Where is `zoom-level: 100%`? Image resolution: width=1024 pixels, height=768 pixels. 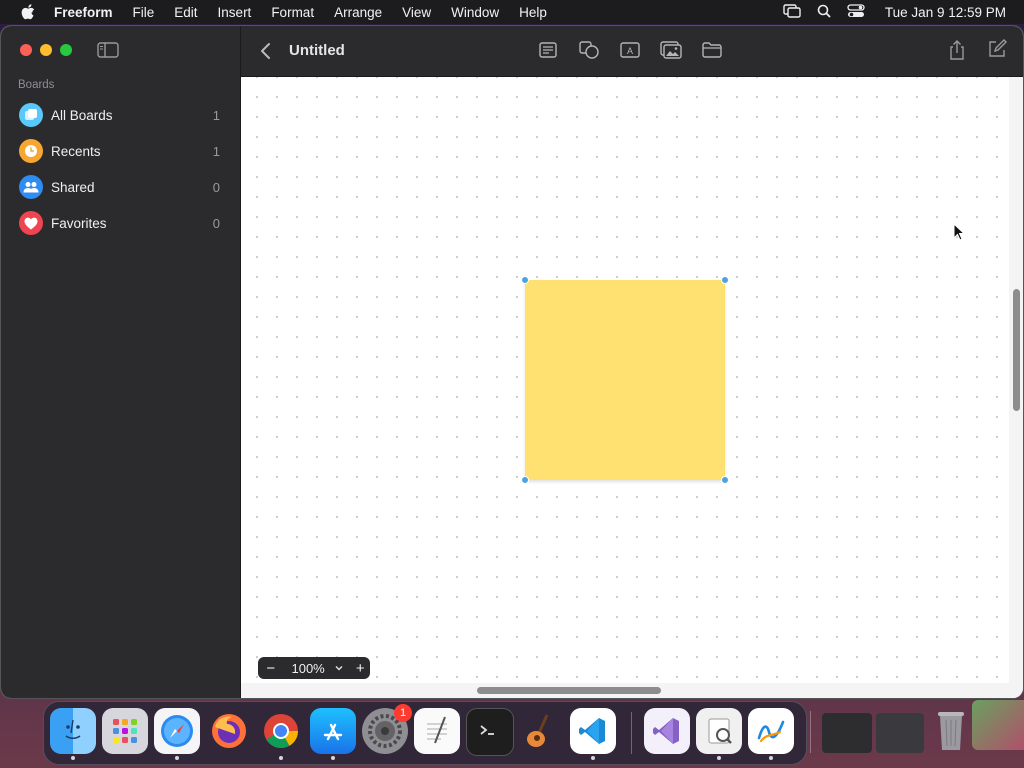
zoom-level: 100% is located at coordinates (309, 668).